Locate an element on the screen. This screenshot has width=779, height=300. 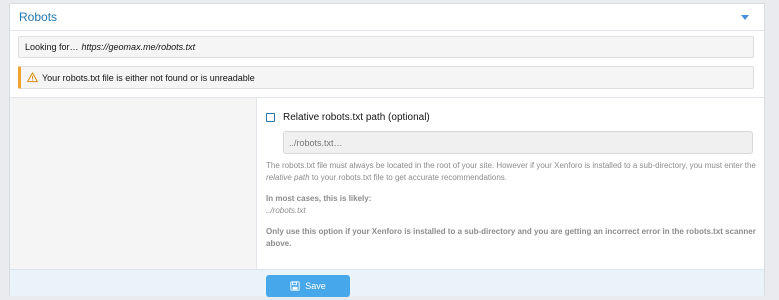
looking-url: https://geomax.me/robots.txt is located at coordinates (138, 47).